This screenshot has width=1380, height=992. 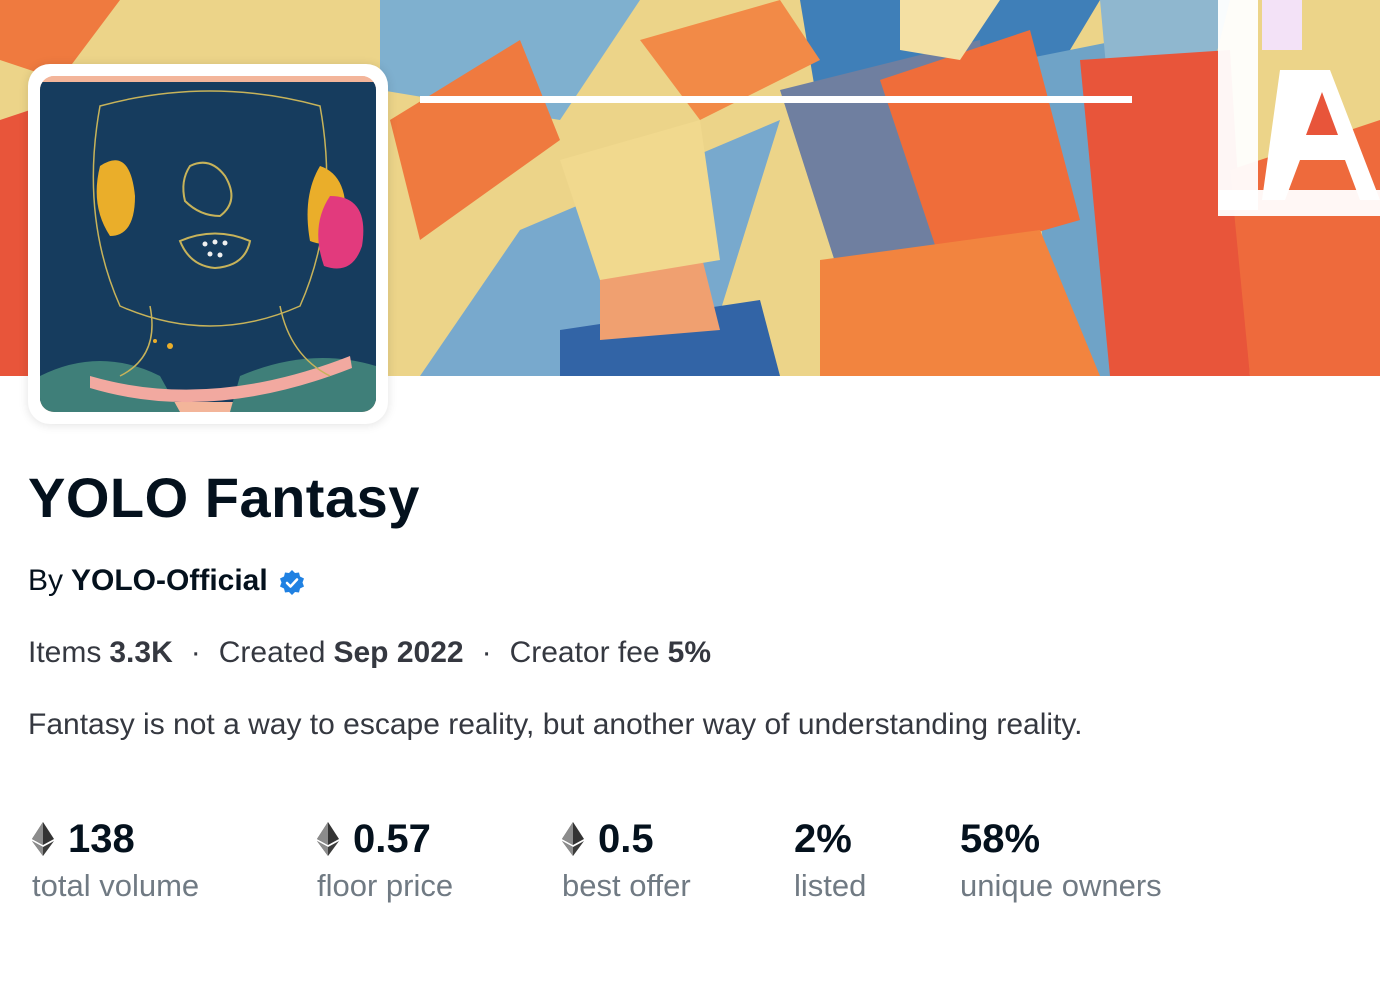 What do you see at coordinates (46, 580) in the screenshot?
I see `by-label: By` at bounding box center [46, 580].